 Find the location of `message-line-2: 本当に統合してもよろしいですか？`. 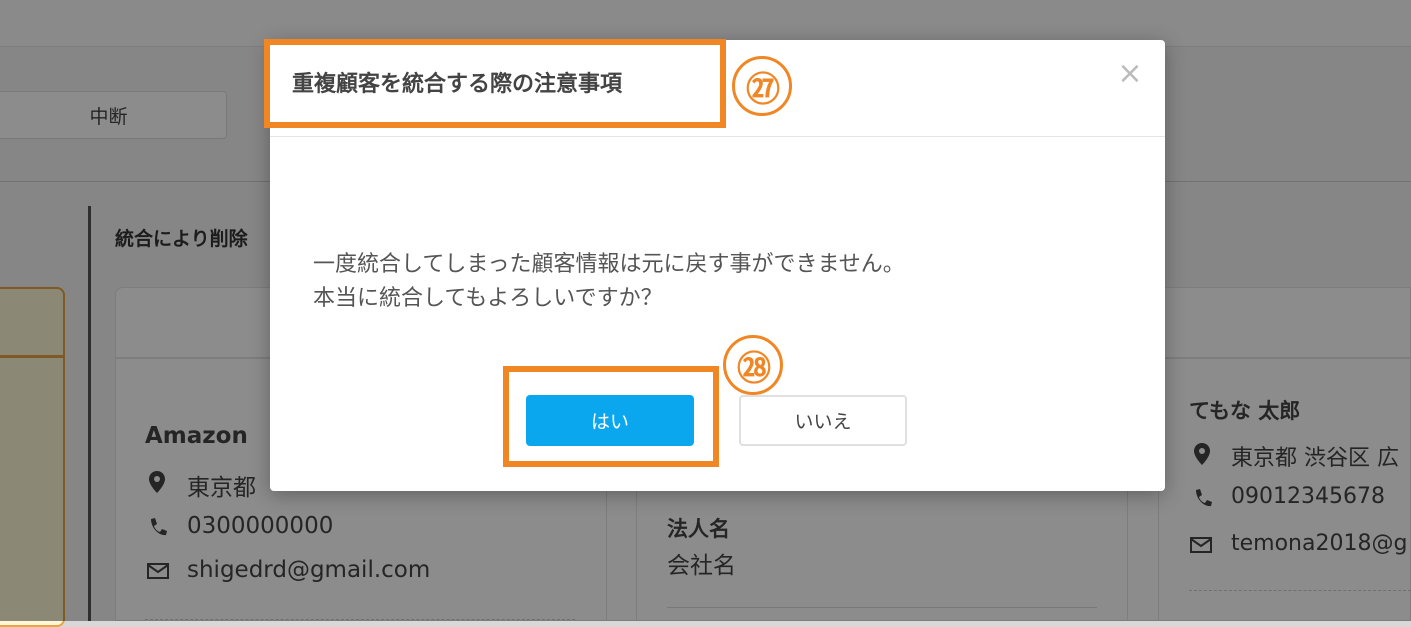

message-line-2: 本当に統合してもよろしいですか？ is located at coordinates (488, 298).